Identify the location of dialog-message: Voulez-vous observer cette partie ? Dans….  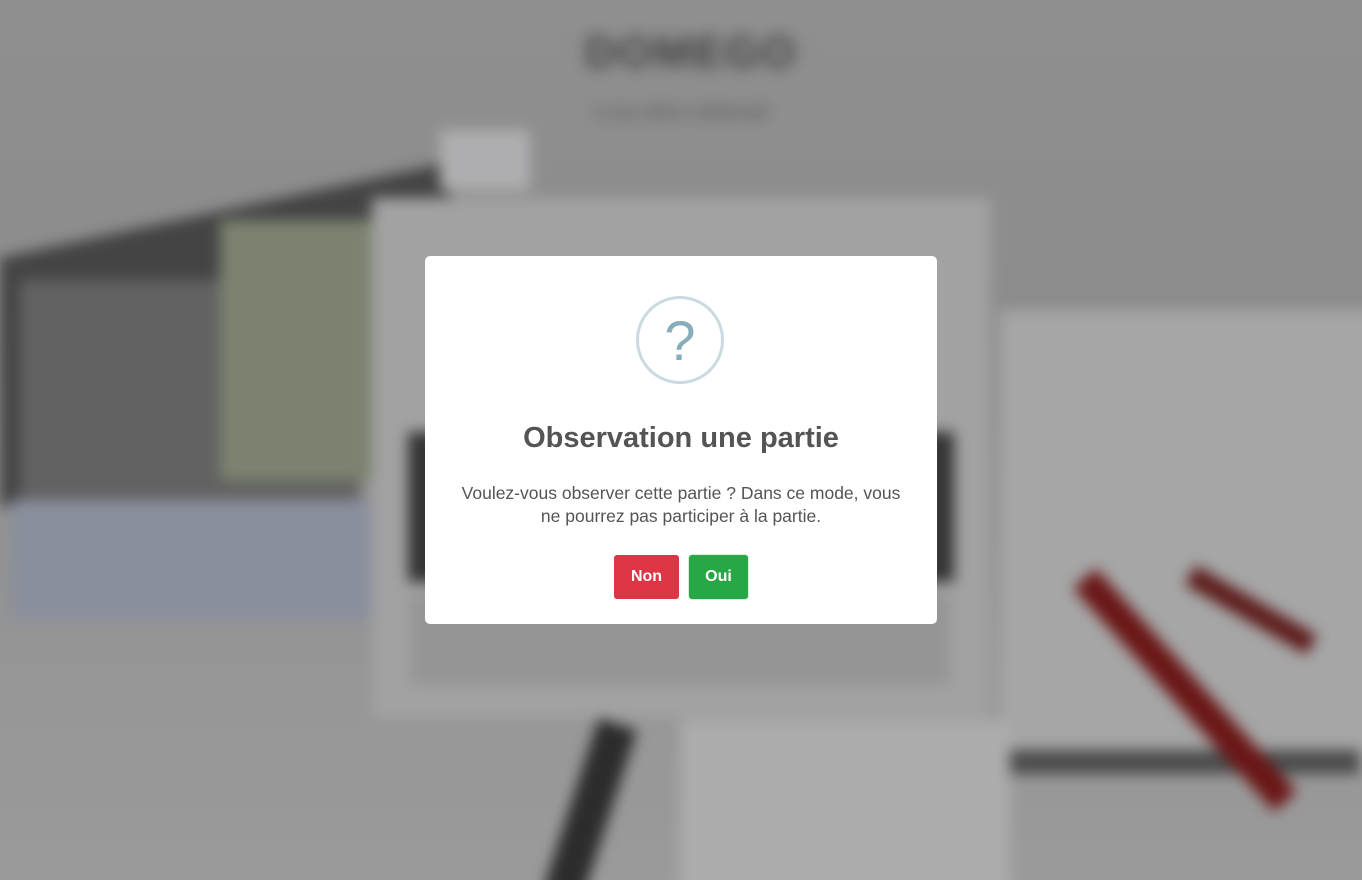
(681, 504).